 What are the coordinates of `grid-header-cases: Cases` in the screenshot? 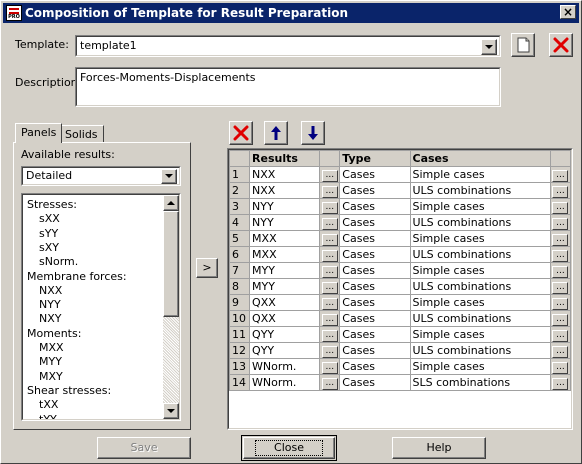 It's located at (480, 158).